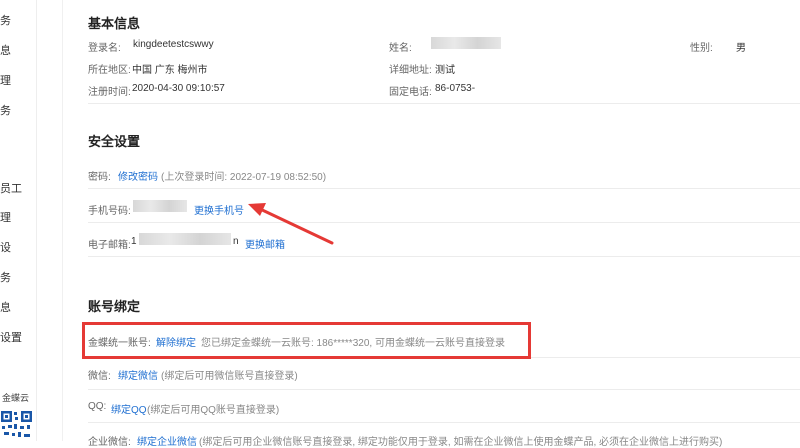  What do you see at coordinates (114, 306) in the screenshot?
I see `section-title-binding: 账号绑定` at bounding box center [114, 306].